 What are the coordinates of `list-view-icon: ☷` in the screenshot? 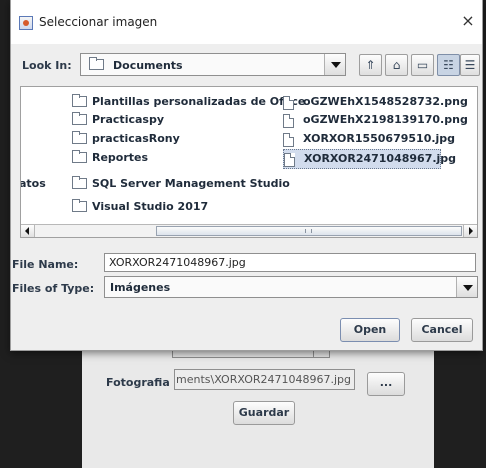 It's located at (448, 65).